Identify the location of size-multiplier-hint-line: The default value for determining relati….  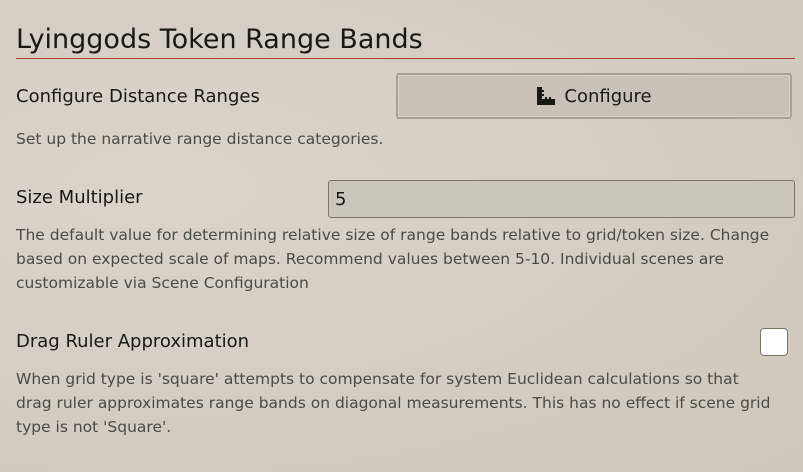
(393, 235).